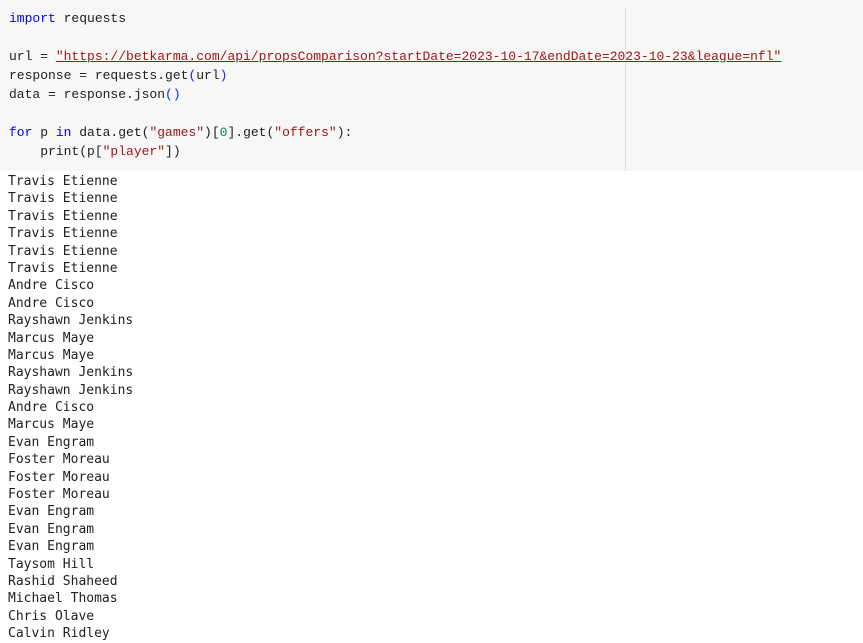 The height and width of the screenshot is (643, 863). I want to click on print-call-end: ]), so click(173, 151).